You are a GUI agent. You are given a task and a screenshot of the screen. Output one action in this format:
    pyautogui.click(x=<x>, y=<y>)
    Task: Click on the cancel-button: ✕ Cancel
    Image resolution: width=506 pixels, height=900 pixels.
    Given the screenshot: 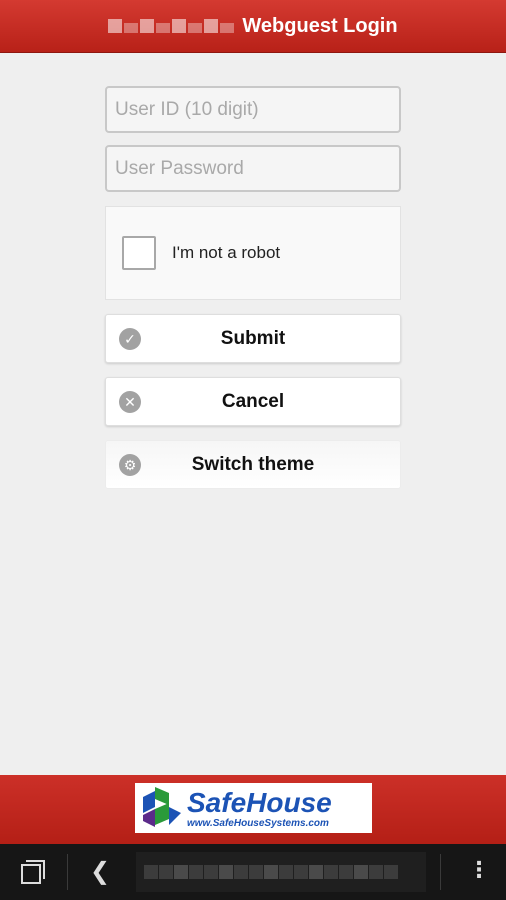 What is the action you would take?
    pyautogui.click(x=253, y=401)
    